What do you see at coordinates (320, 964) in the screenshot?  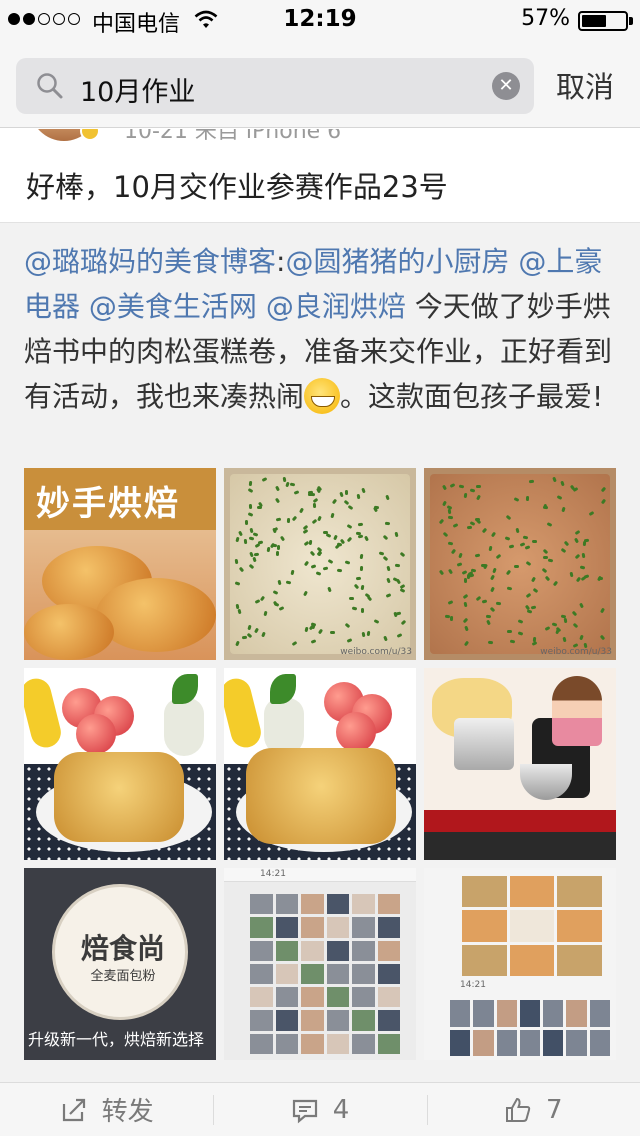 I see `image-screenshot-collage: 14:21` at bounding box center [320, 964].